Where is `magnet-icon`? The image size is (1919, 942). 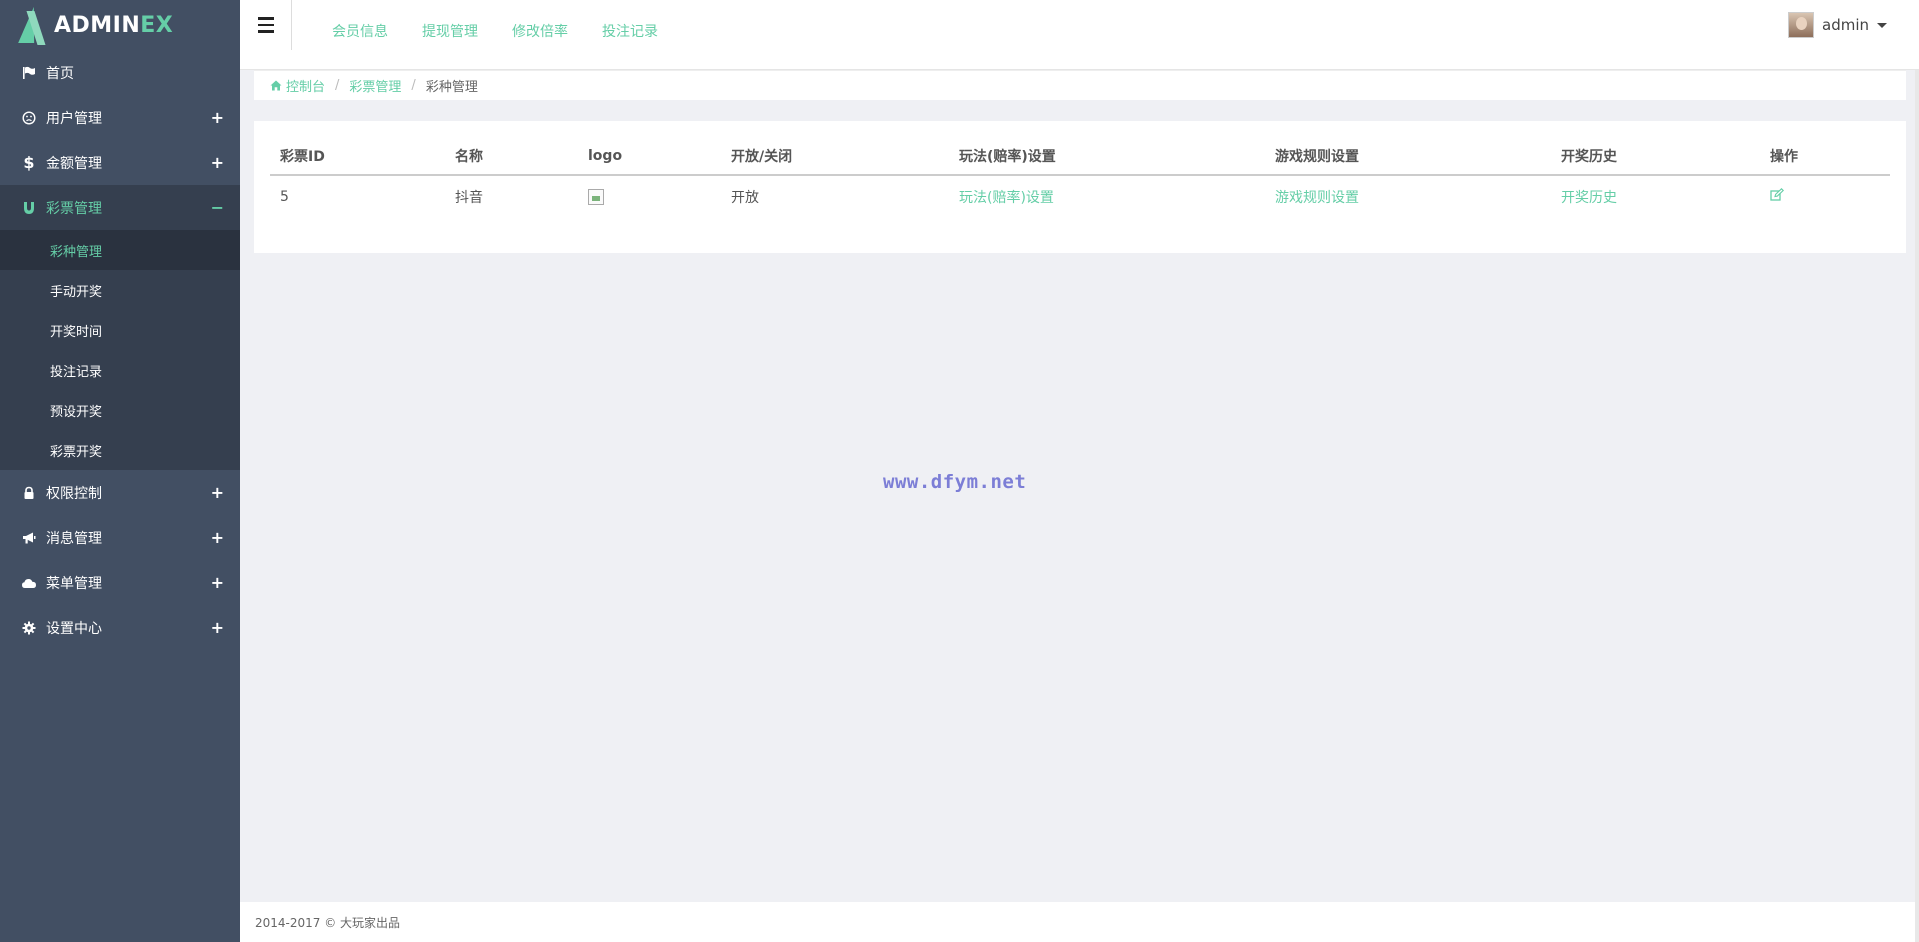 magnet-icon is located at coordinates (29, 208).